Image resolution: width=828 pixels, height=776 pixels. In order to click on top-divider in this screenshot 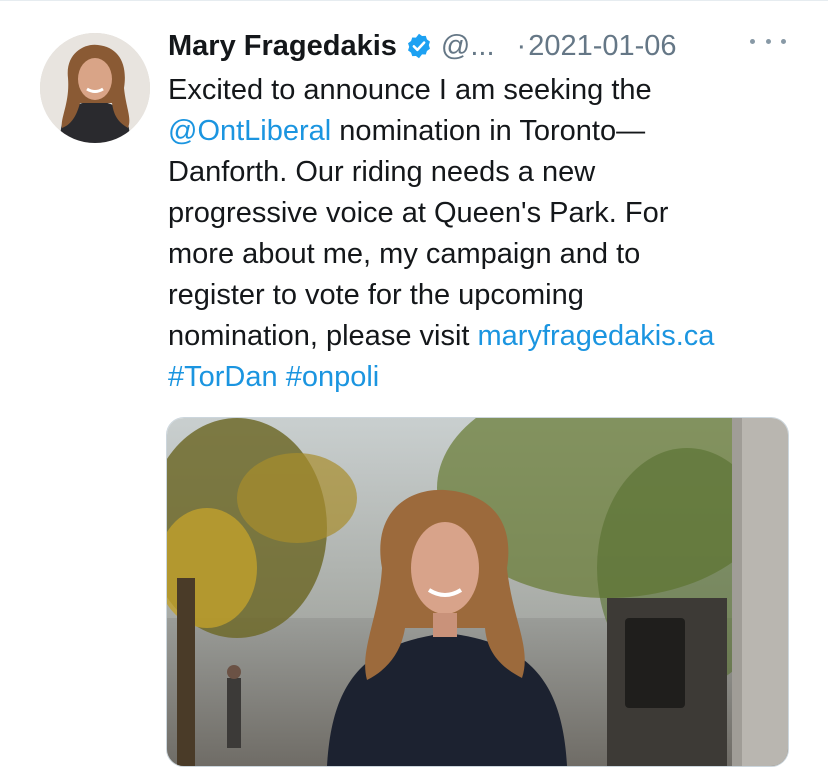, I will do `click(414, 0)`.